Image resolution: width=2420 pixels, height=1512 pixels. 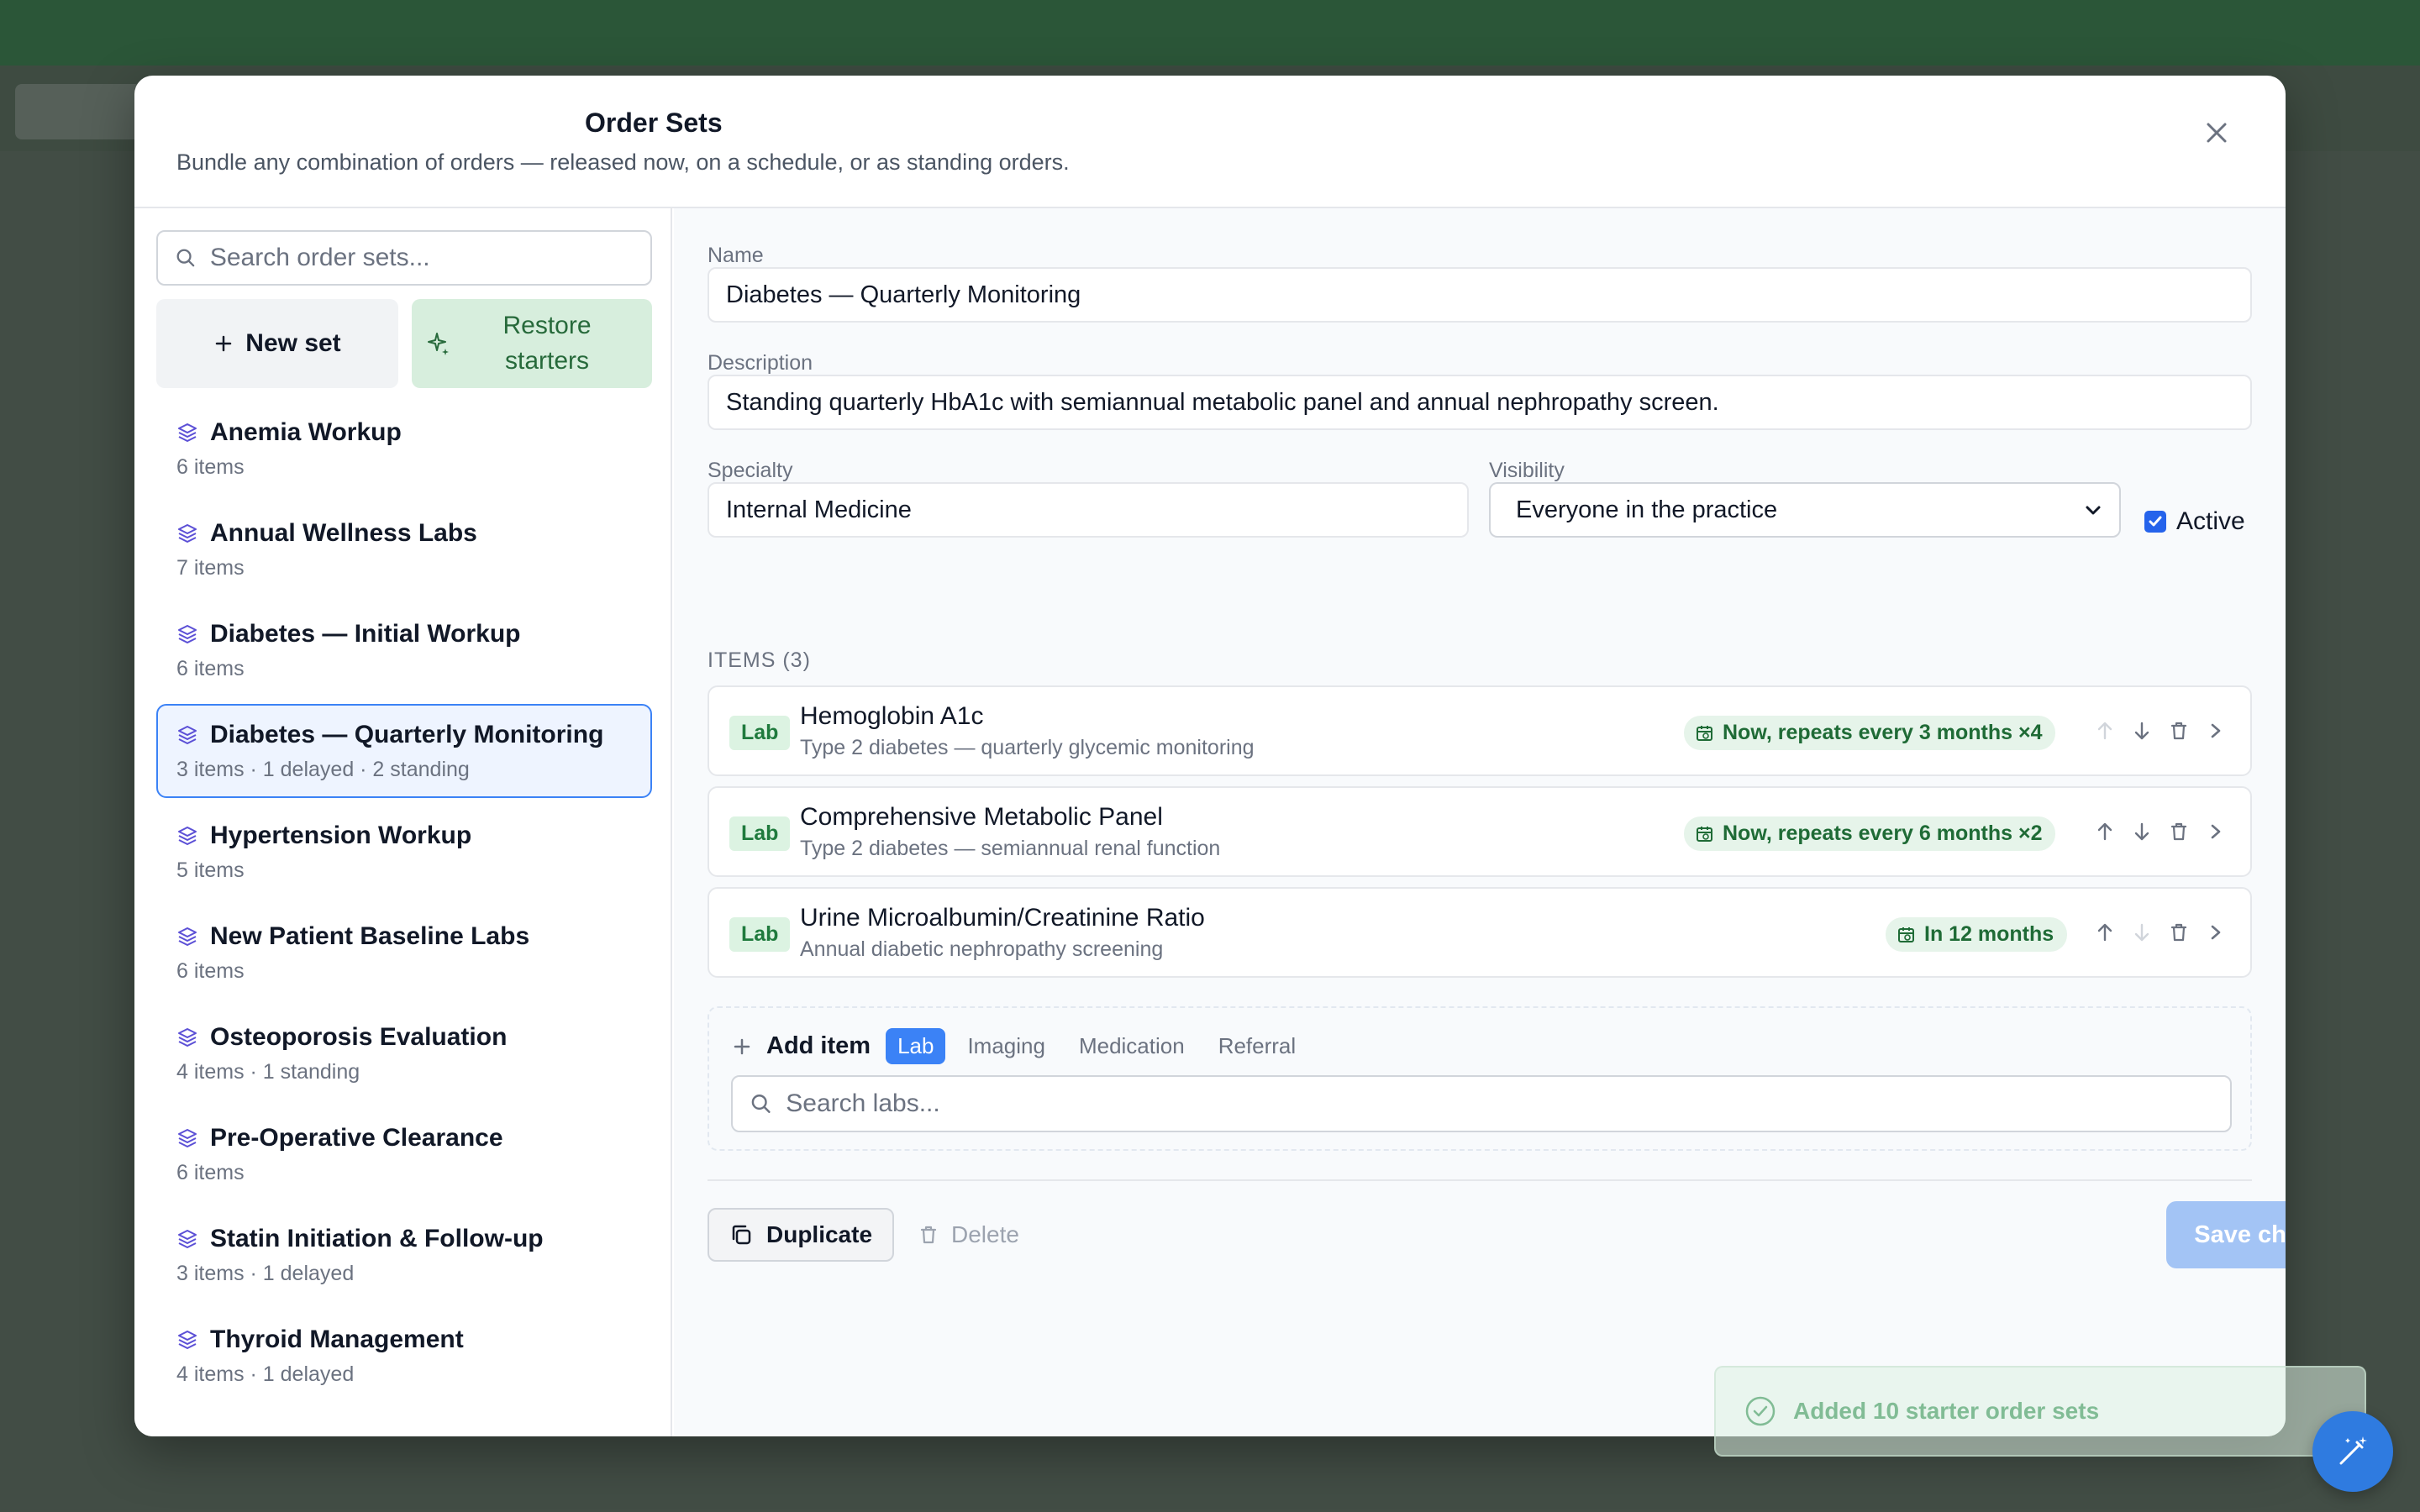 I want to click on active-checkbox, so click(x=2155, y=522).